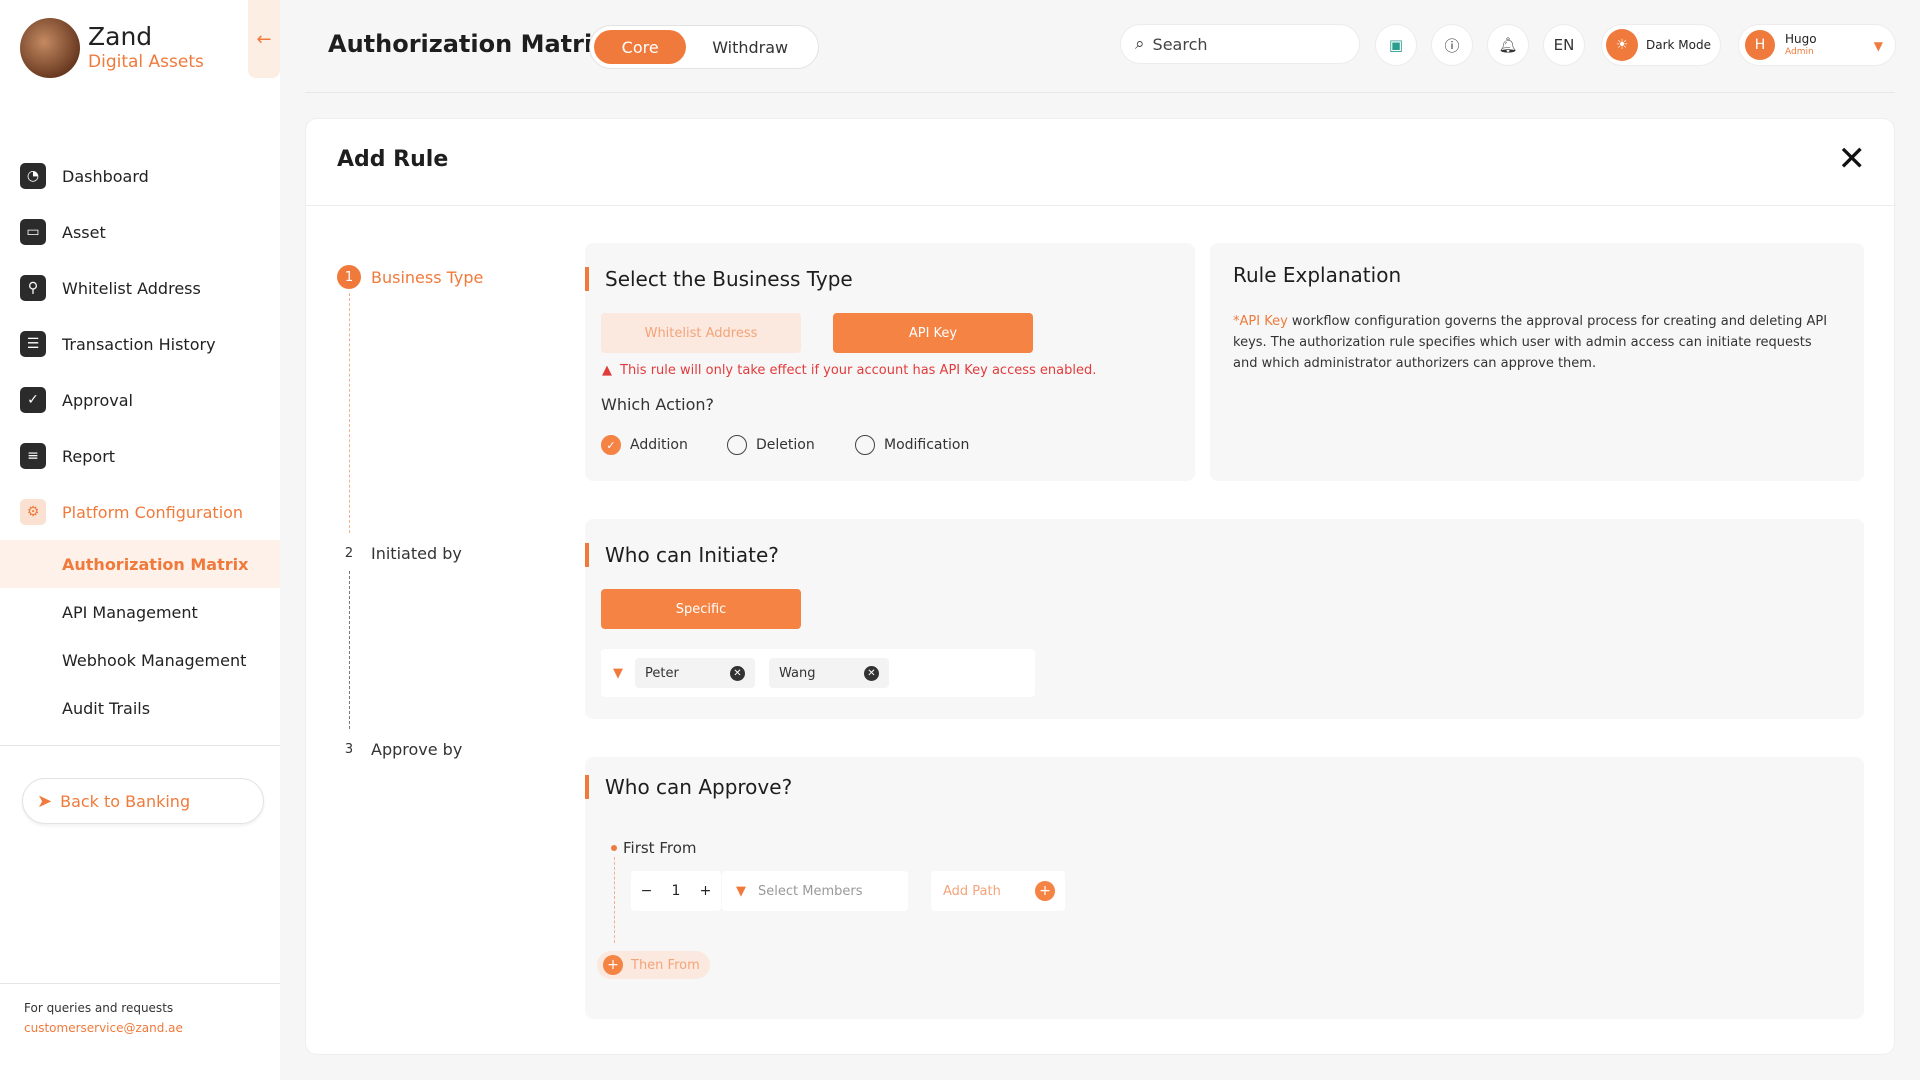  Describe the element at coordinates (393, 159) in the screenshot. I see `card-title: Add Rule` at that location.